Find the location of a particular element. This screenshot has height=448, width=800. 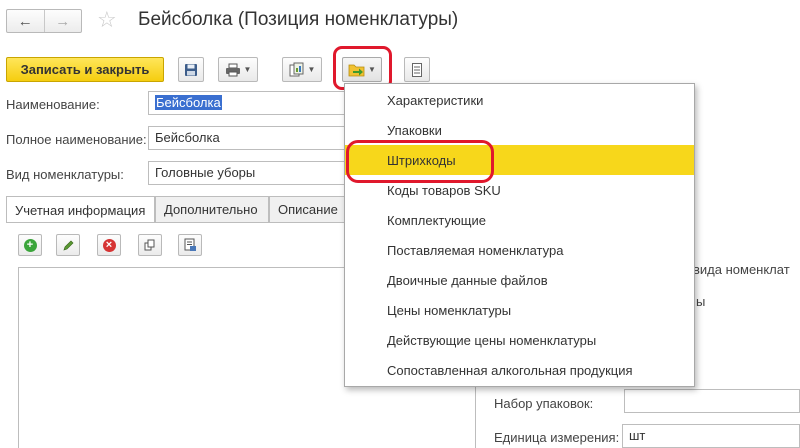

edit-button is located at coordinates (68, 245).